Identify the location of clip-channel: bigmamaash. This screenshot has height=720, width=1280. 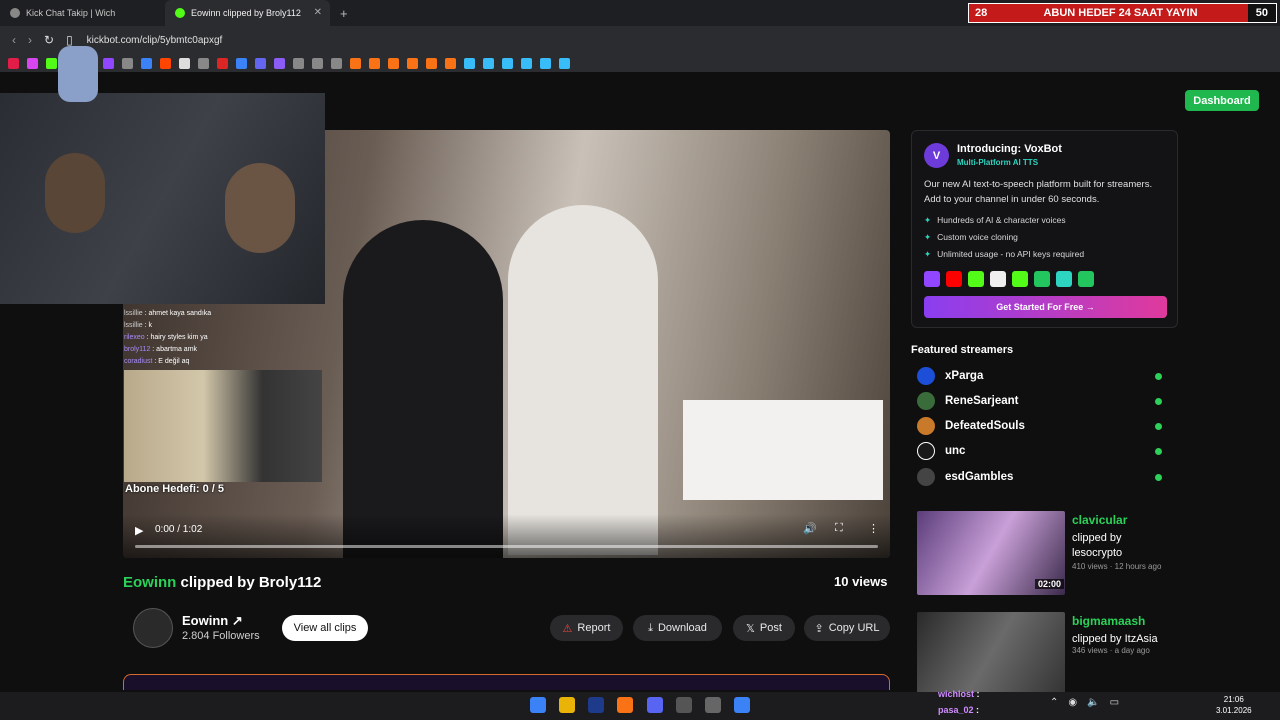
(1108, 621).